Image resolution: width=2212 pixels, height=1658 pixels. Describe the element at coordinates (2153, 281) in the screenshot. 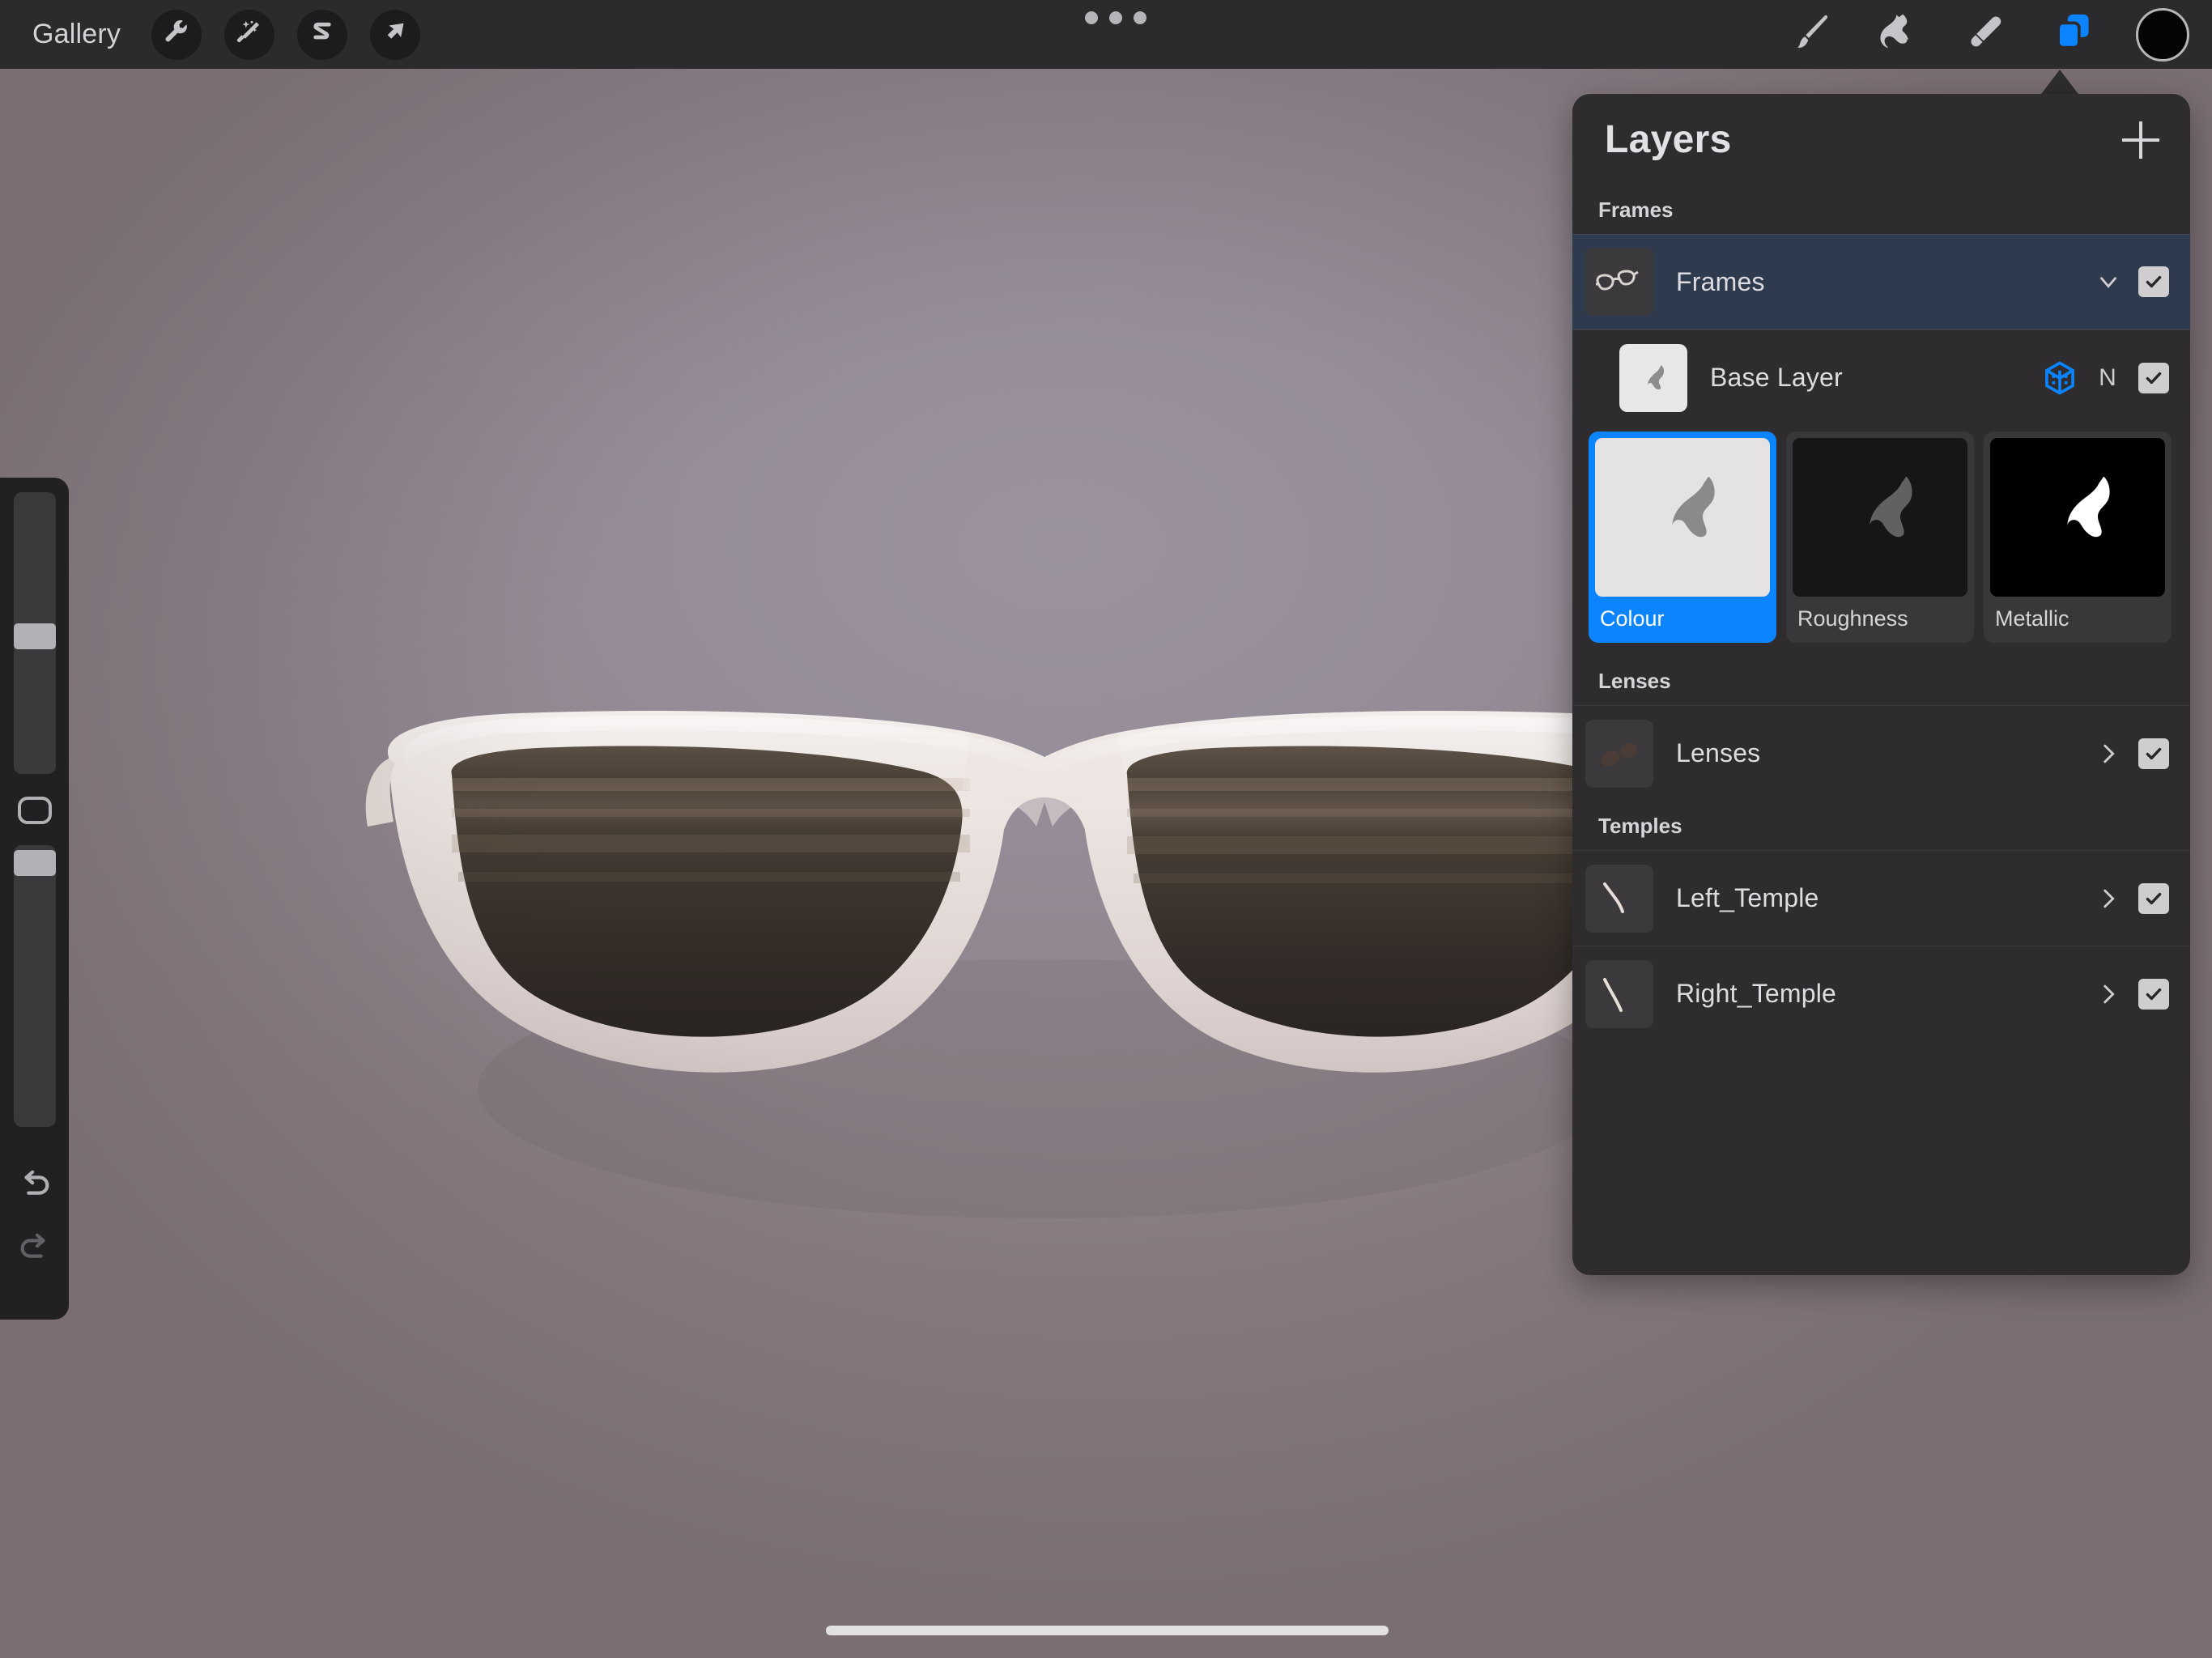

I see `visibility-checkbox-frames` at that location.